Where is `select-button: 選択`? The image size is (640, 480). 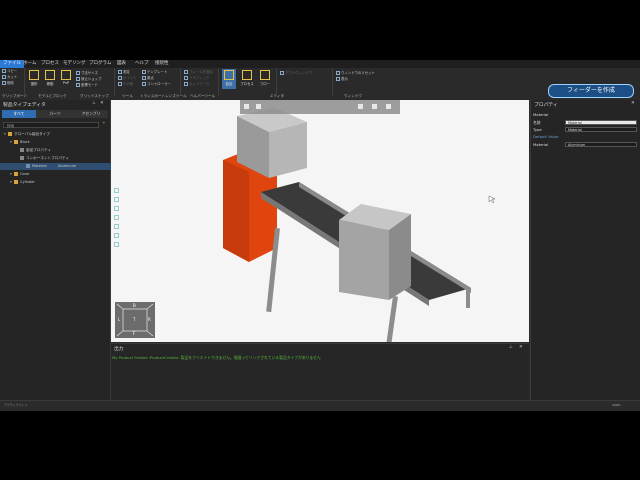 select-button: 選択 is located at coordinates (34, 79).